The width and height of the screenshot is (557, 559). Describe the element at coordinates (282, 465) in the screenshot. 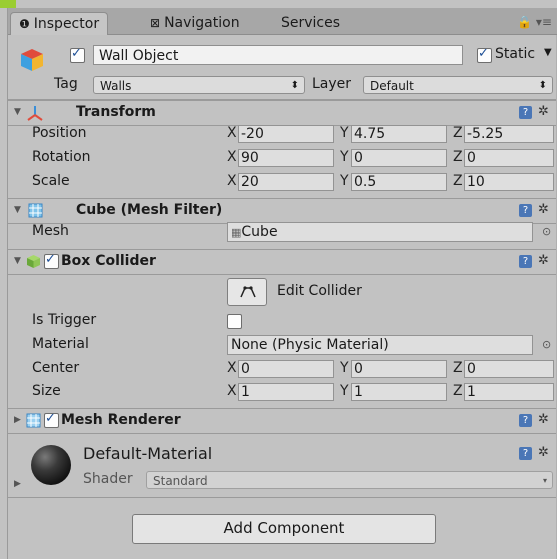

I see `material-section: ▶ Default-Material ? ✲ Shader Standard ▾` at that location.